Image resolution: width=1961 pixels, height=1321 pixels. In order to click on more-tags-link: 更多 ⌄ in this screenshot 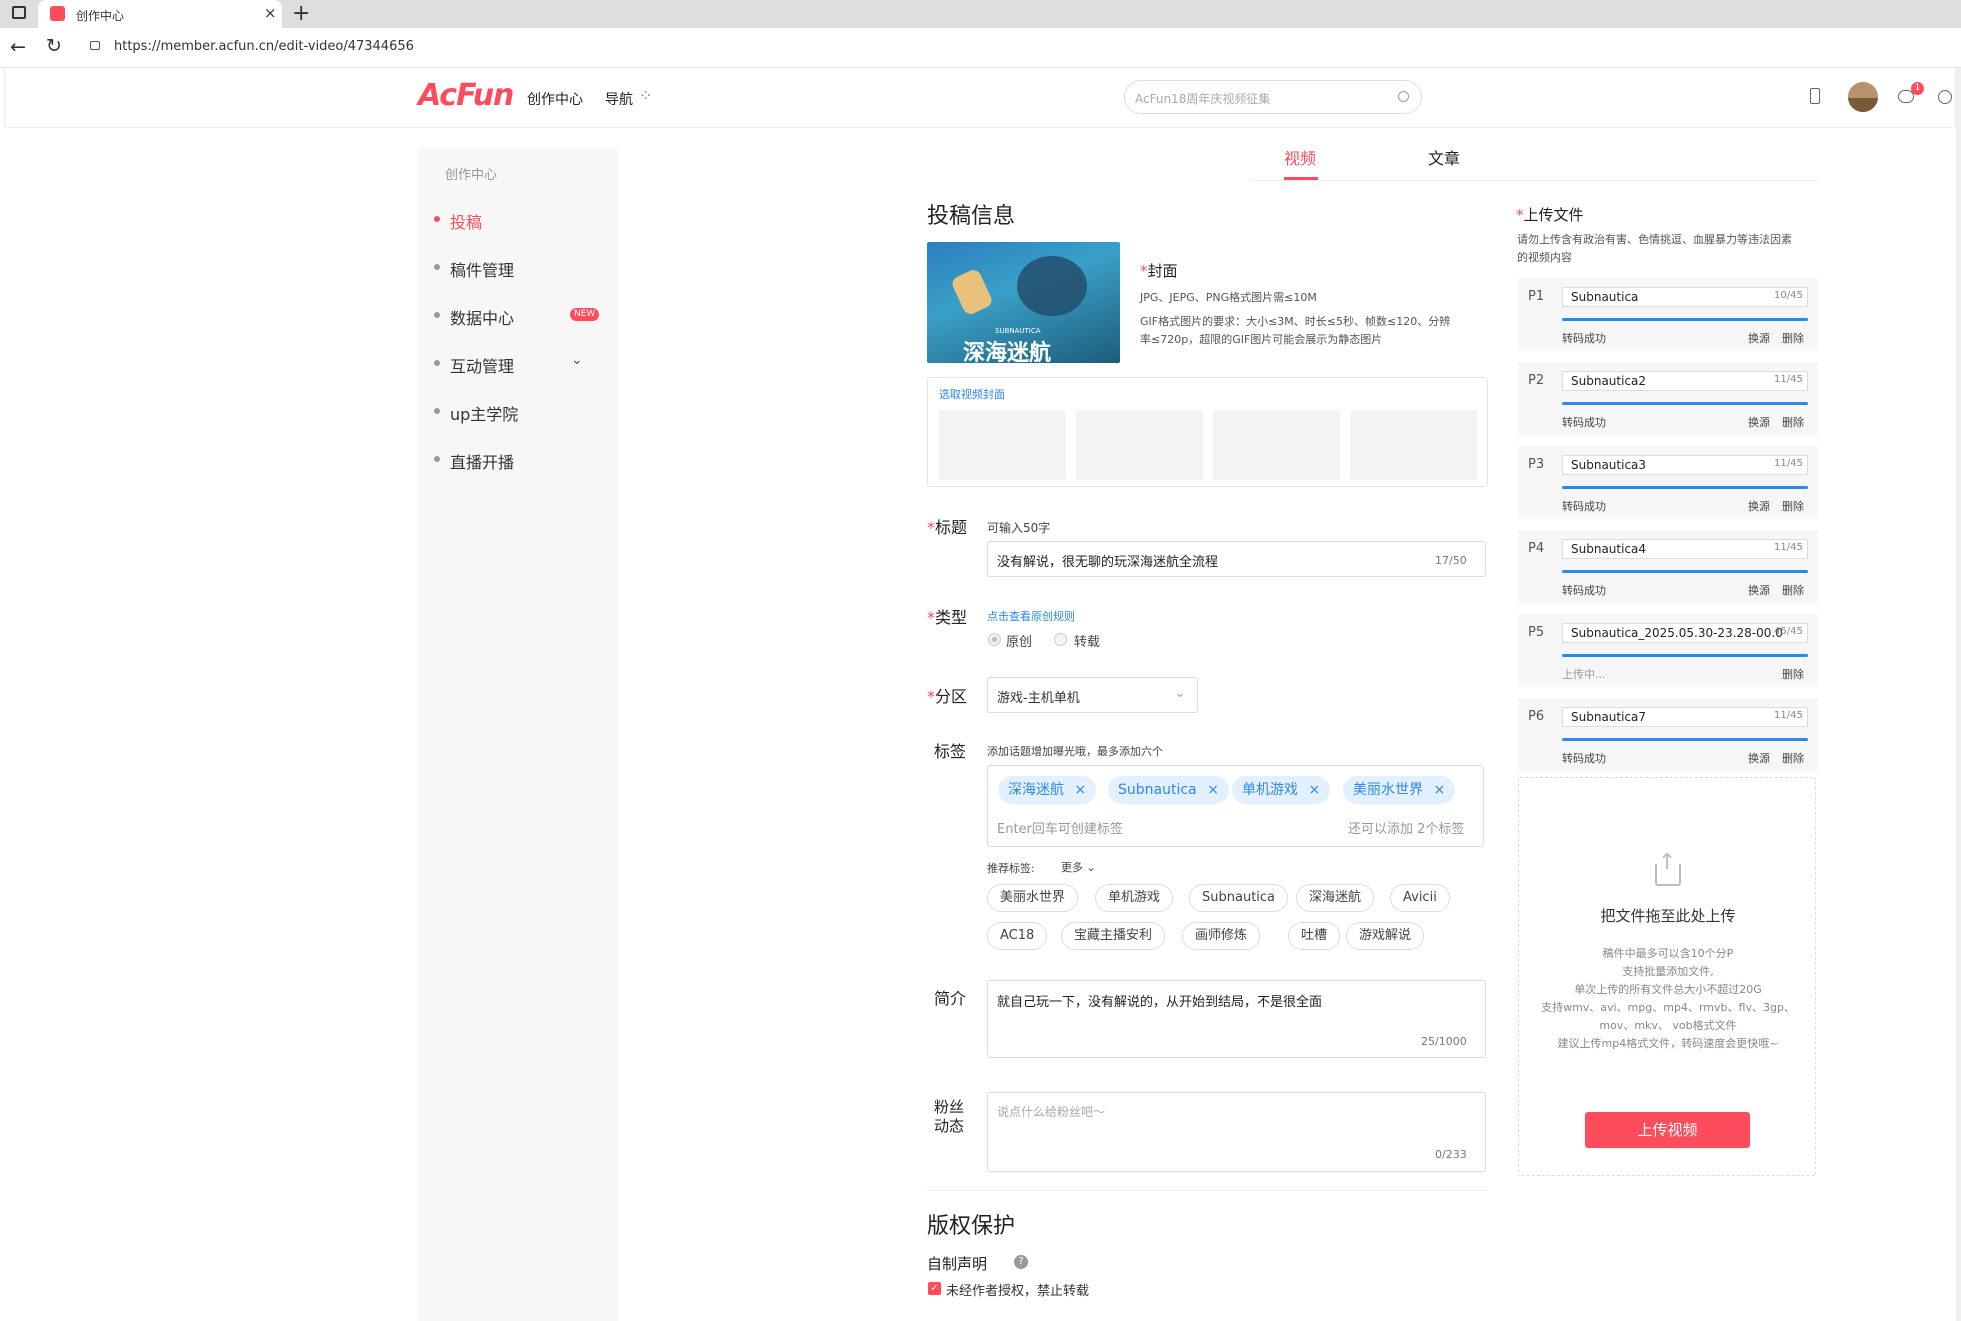, I will do `click(1078, 867)`.